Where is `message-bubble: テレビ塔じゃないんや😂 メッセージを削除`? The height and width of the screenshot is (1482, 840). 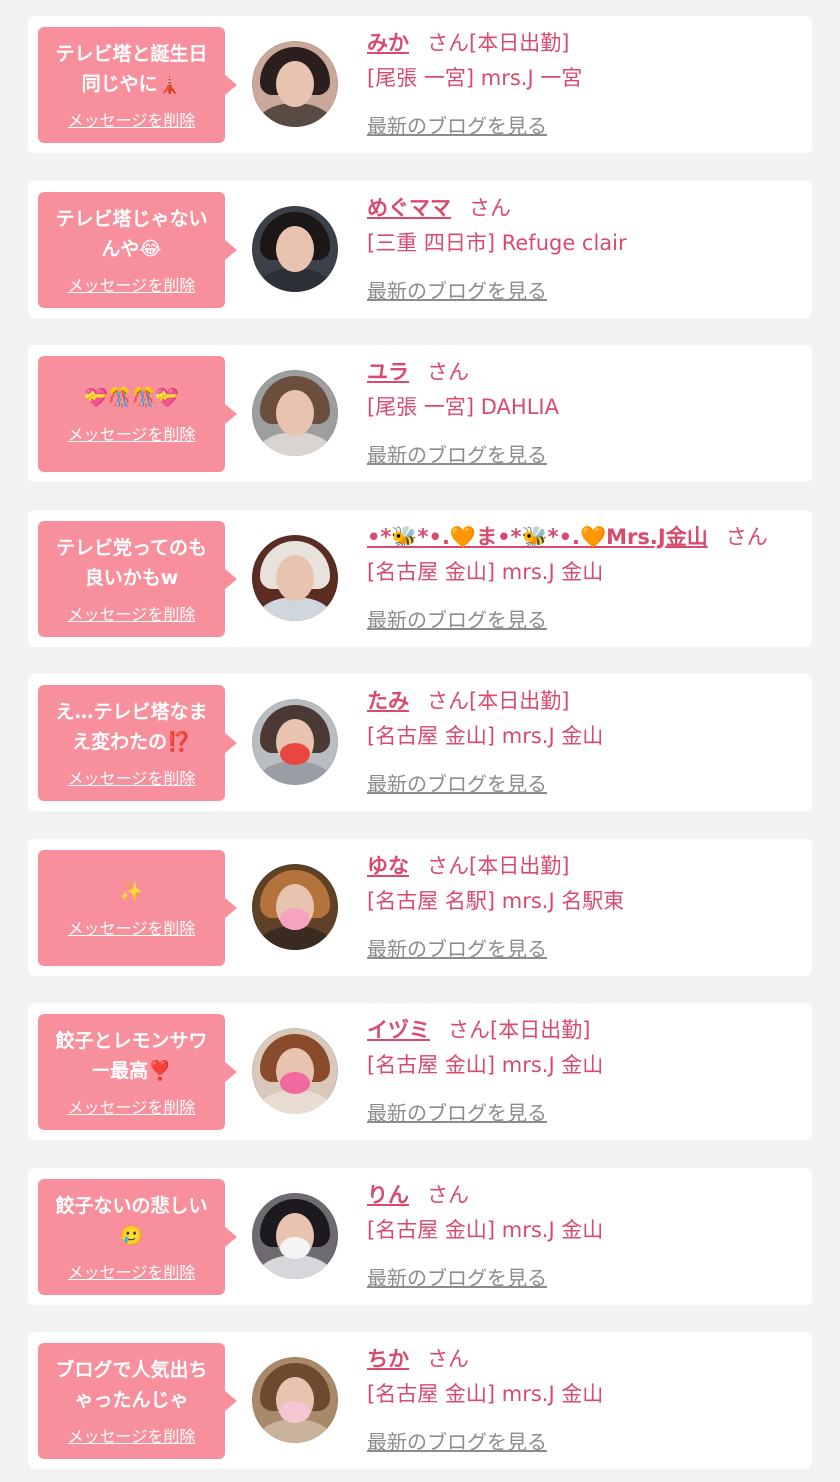 message-bubble: テレビ塔じゃないんや😂 メッセージを削除 is located at coordinates (137, 249).